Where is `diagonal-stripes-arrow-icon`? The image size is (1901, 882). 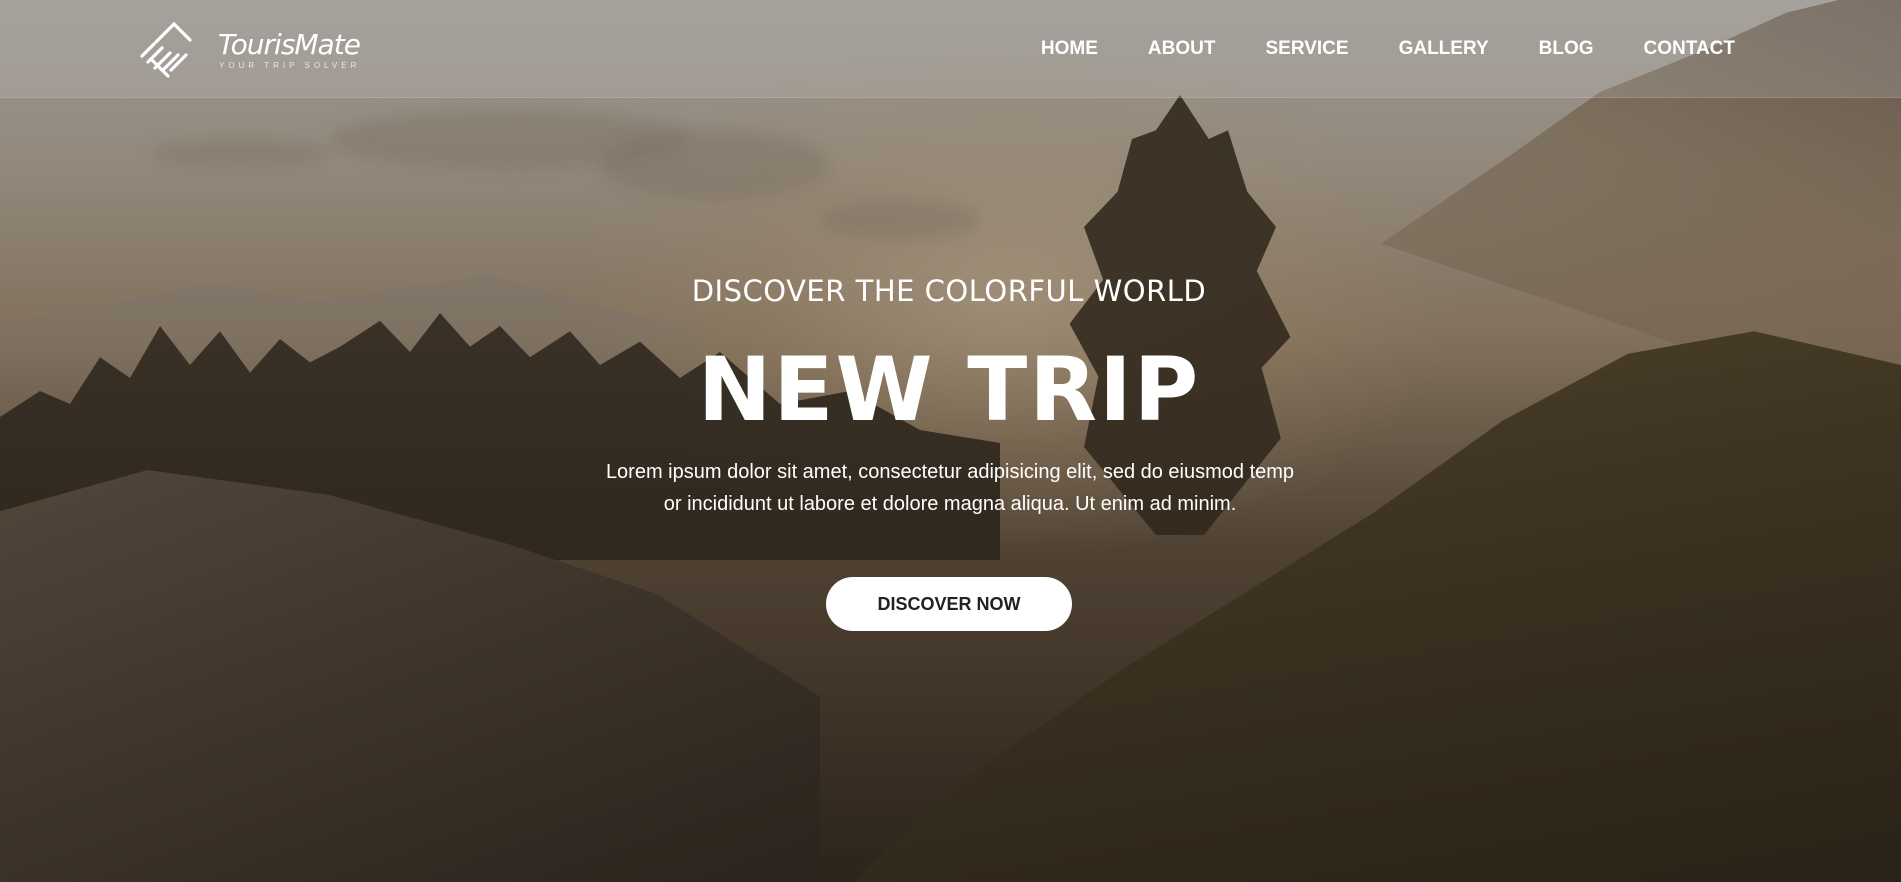
diagonal-stripes-arrow-icon is located at coordinates (166, 50).